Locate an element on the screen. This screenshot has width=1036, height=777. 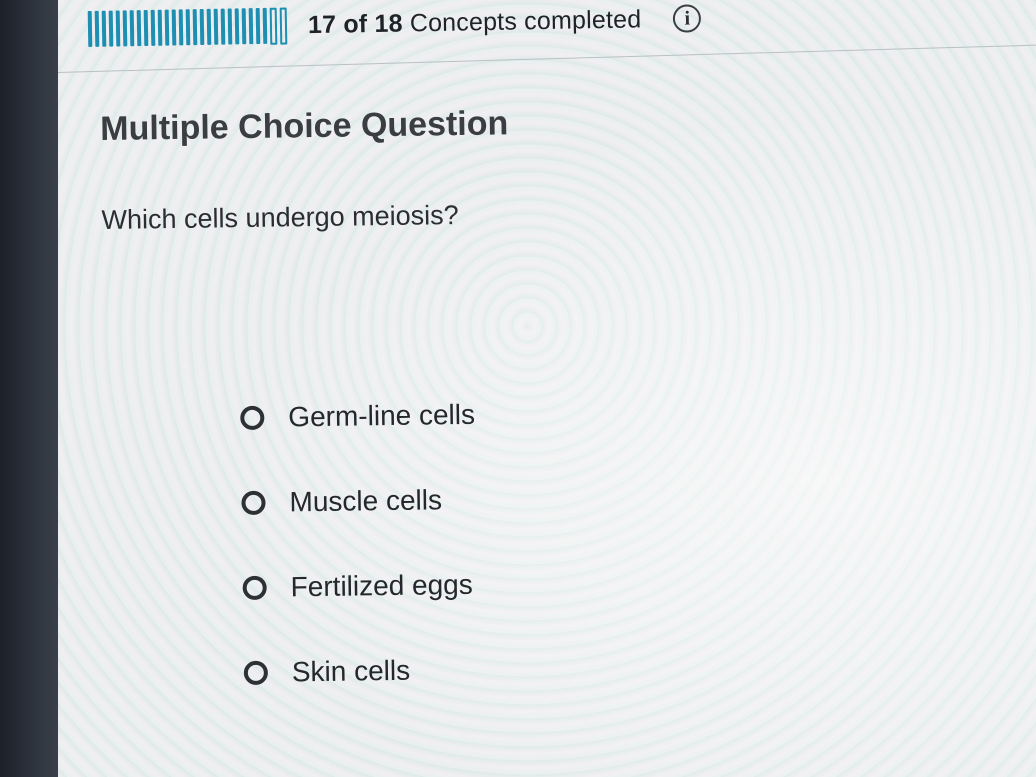
progress-label: 17 of 18 Concepts completed is located at coordinates (475, 22).